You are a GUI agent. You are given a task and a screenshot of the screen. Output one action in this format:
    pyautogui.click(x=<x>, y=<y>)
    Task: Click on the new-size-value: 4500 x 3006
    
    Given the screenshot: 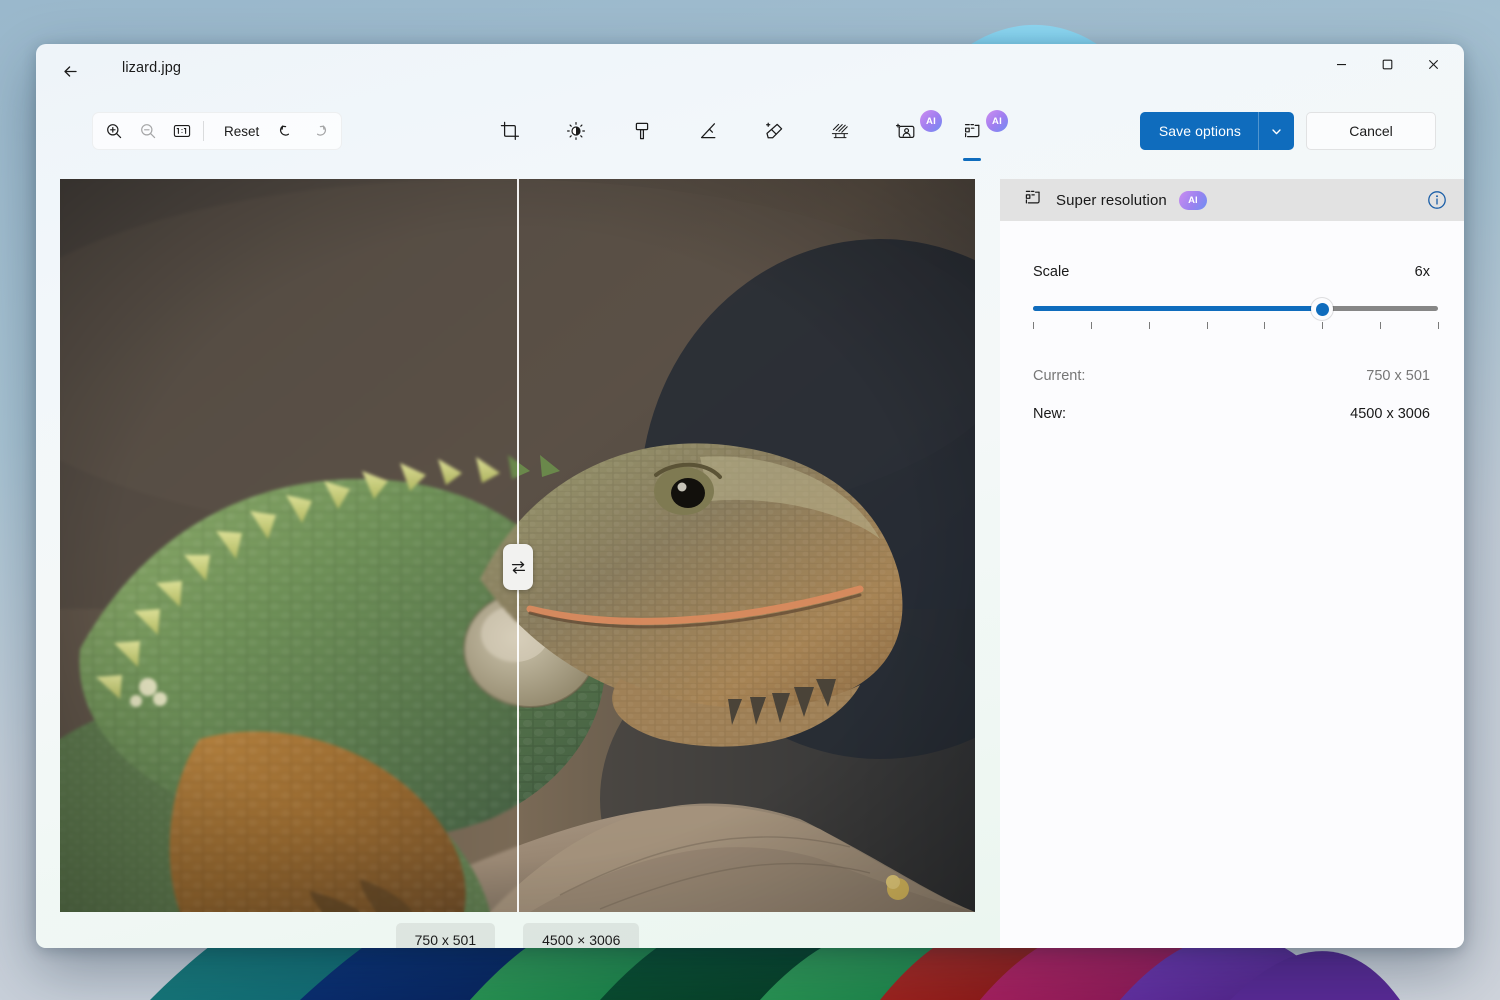 What is the action you would take?
    pyautogui.click(x=1390, y=414)
    